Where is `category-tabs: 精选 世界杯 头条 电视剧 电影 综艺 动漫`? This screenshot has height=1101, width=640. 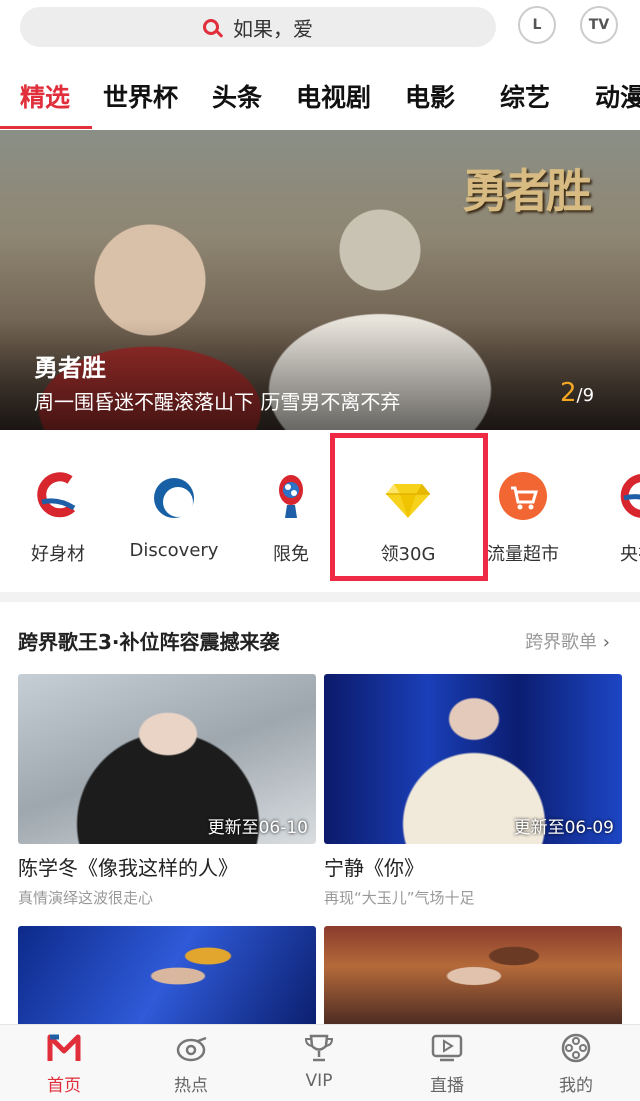
category-tabs: 精选 世界杯 头条 电视剧 电影 综艺 动漫 is located at coordinates (320, 100).